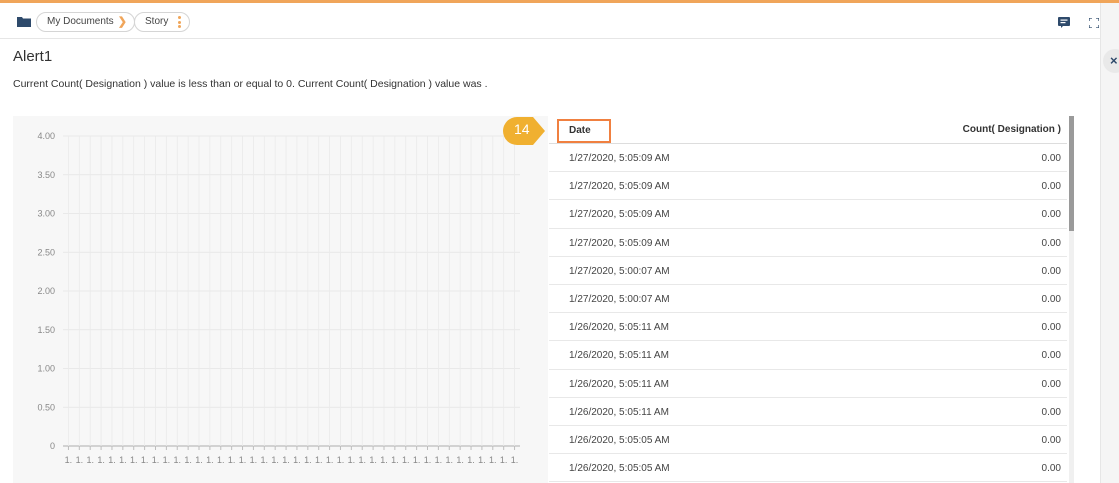 This screenshot has height=483, width=1119. I want to click on breadcrumb-my-documents: My Documents ❯, so click(85, 22).